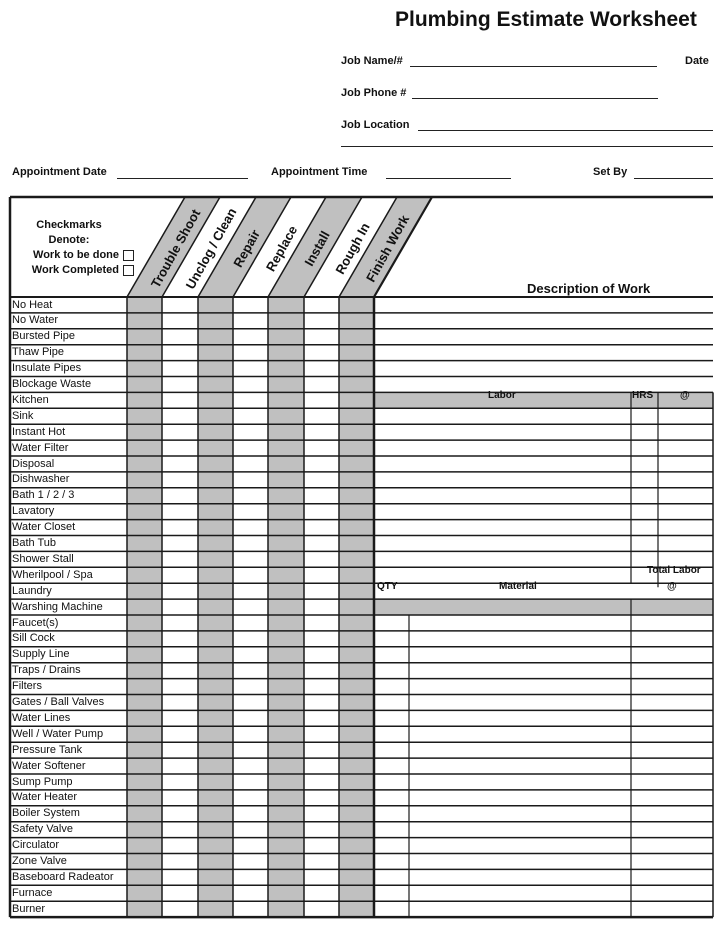 The image size is (728, 929). What do you see at coordinates (41, 654) in the screenshot?
I see `item-row-label: Supply Line` at bounding box center [41, 654].